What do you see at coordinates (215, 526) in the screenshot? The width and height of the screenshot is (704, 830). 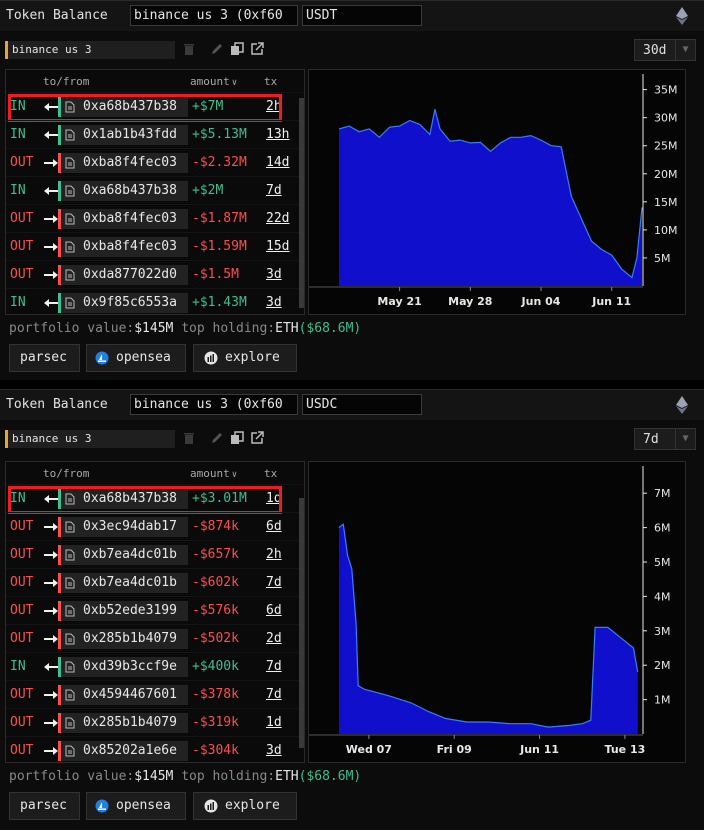 I see `amount-value: -$874k` at bounding box center [215, 526].